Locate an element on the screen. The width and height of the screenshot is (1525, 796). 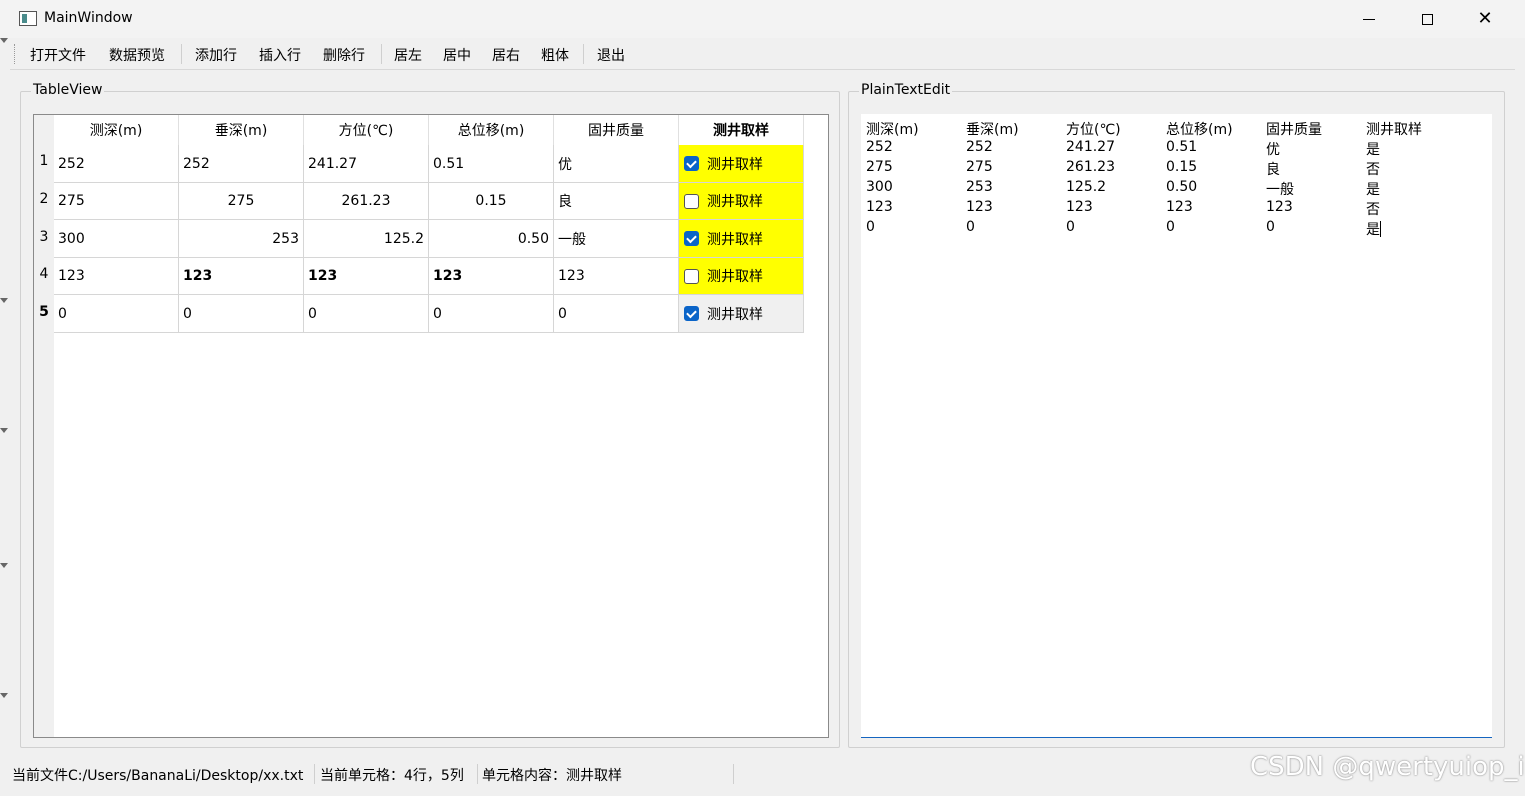
add-row-button: 添加行 is located at coordinates (216, 55).